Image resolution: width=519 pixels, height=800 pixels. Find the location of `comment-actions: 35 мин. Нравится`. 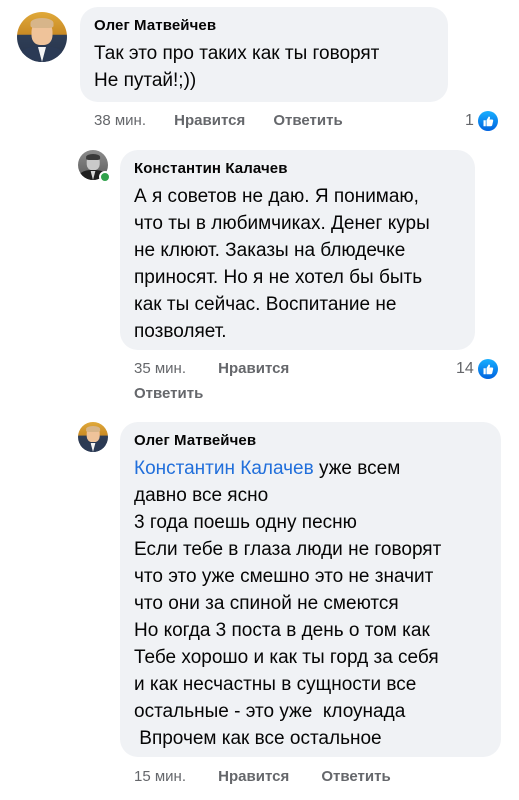

comment-actions: 35 мин. Нравится is located at coordinates (211, 368).